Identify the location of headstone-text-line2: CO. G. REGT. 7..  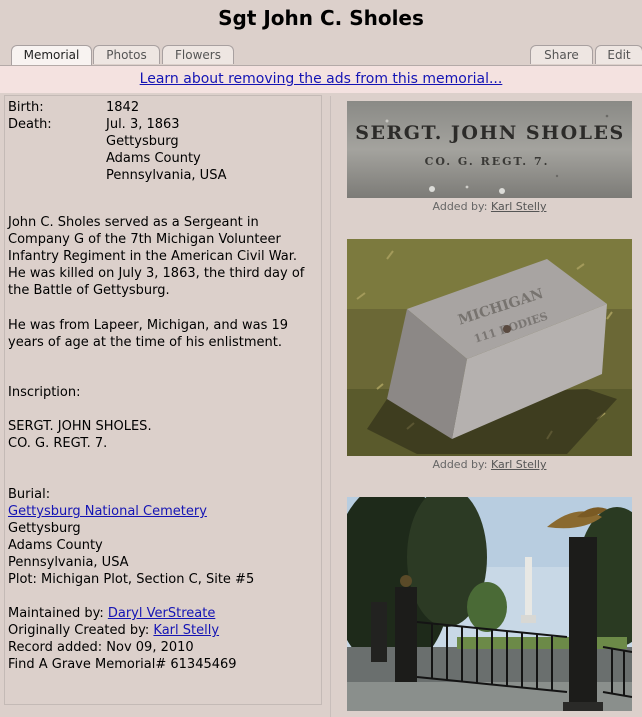
(487, 161).